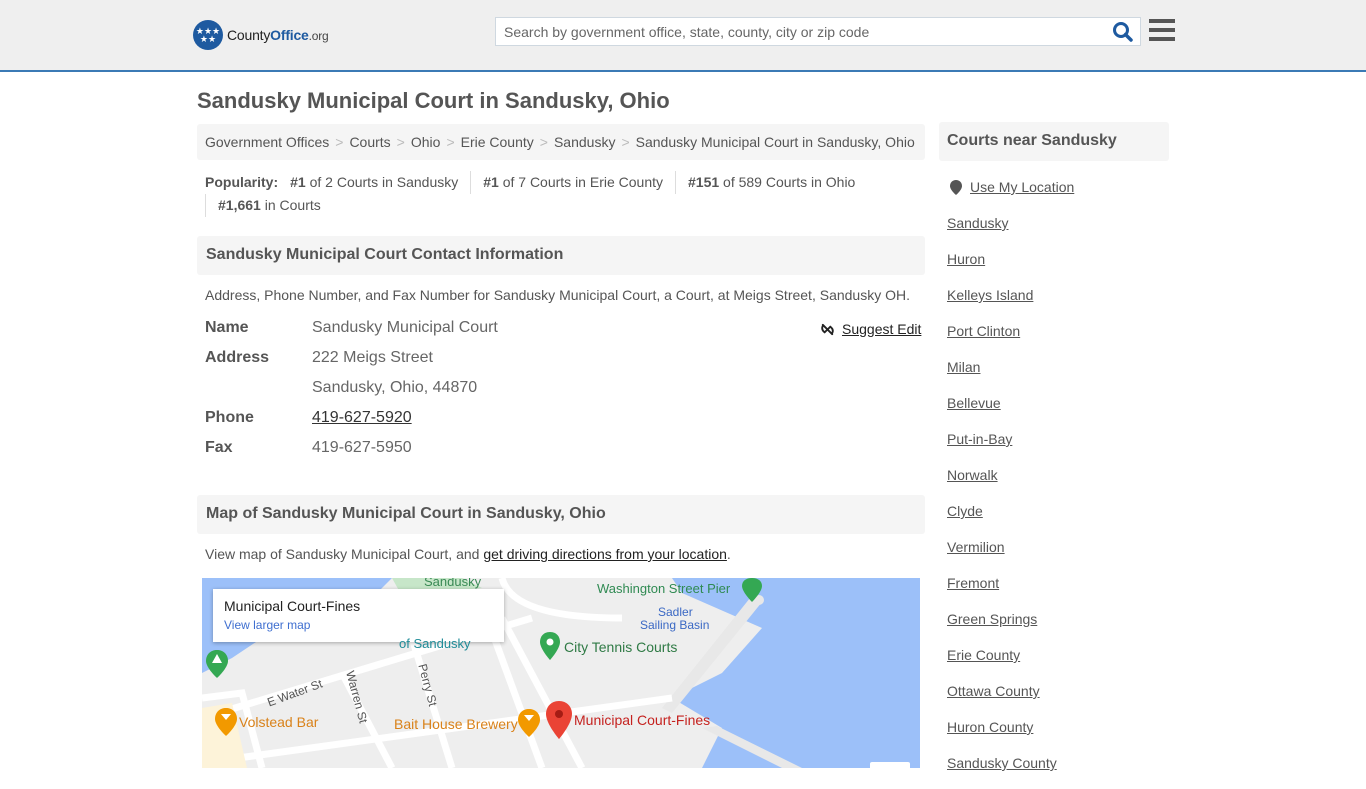  I want to click on map-label-sadler: Sadler, so click(675, 612).